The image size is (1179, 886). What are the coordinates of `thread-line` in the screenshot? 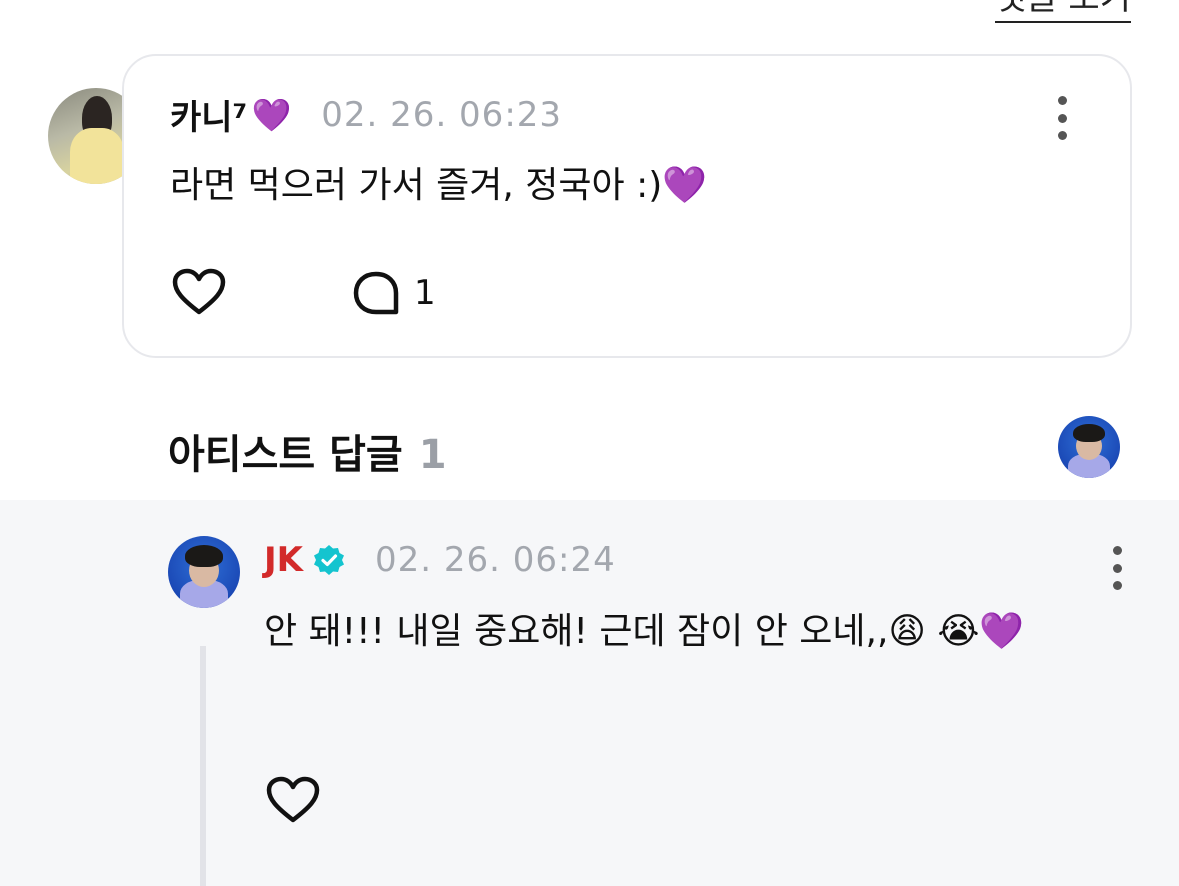 It's located at (203, 766).